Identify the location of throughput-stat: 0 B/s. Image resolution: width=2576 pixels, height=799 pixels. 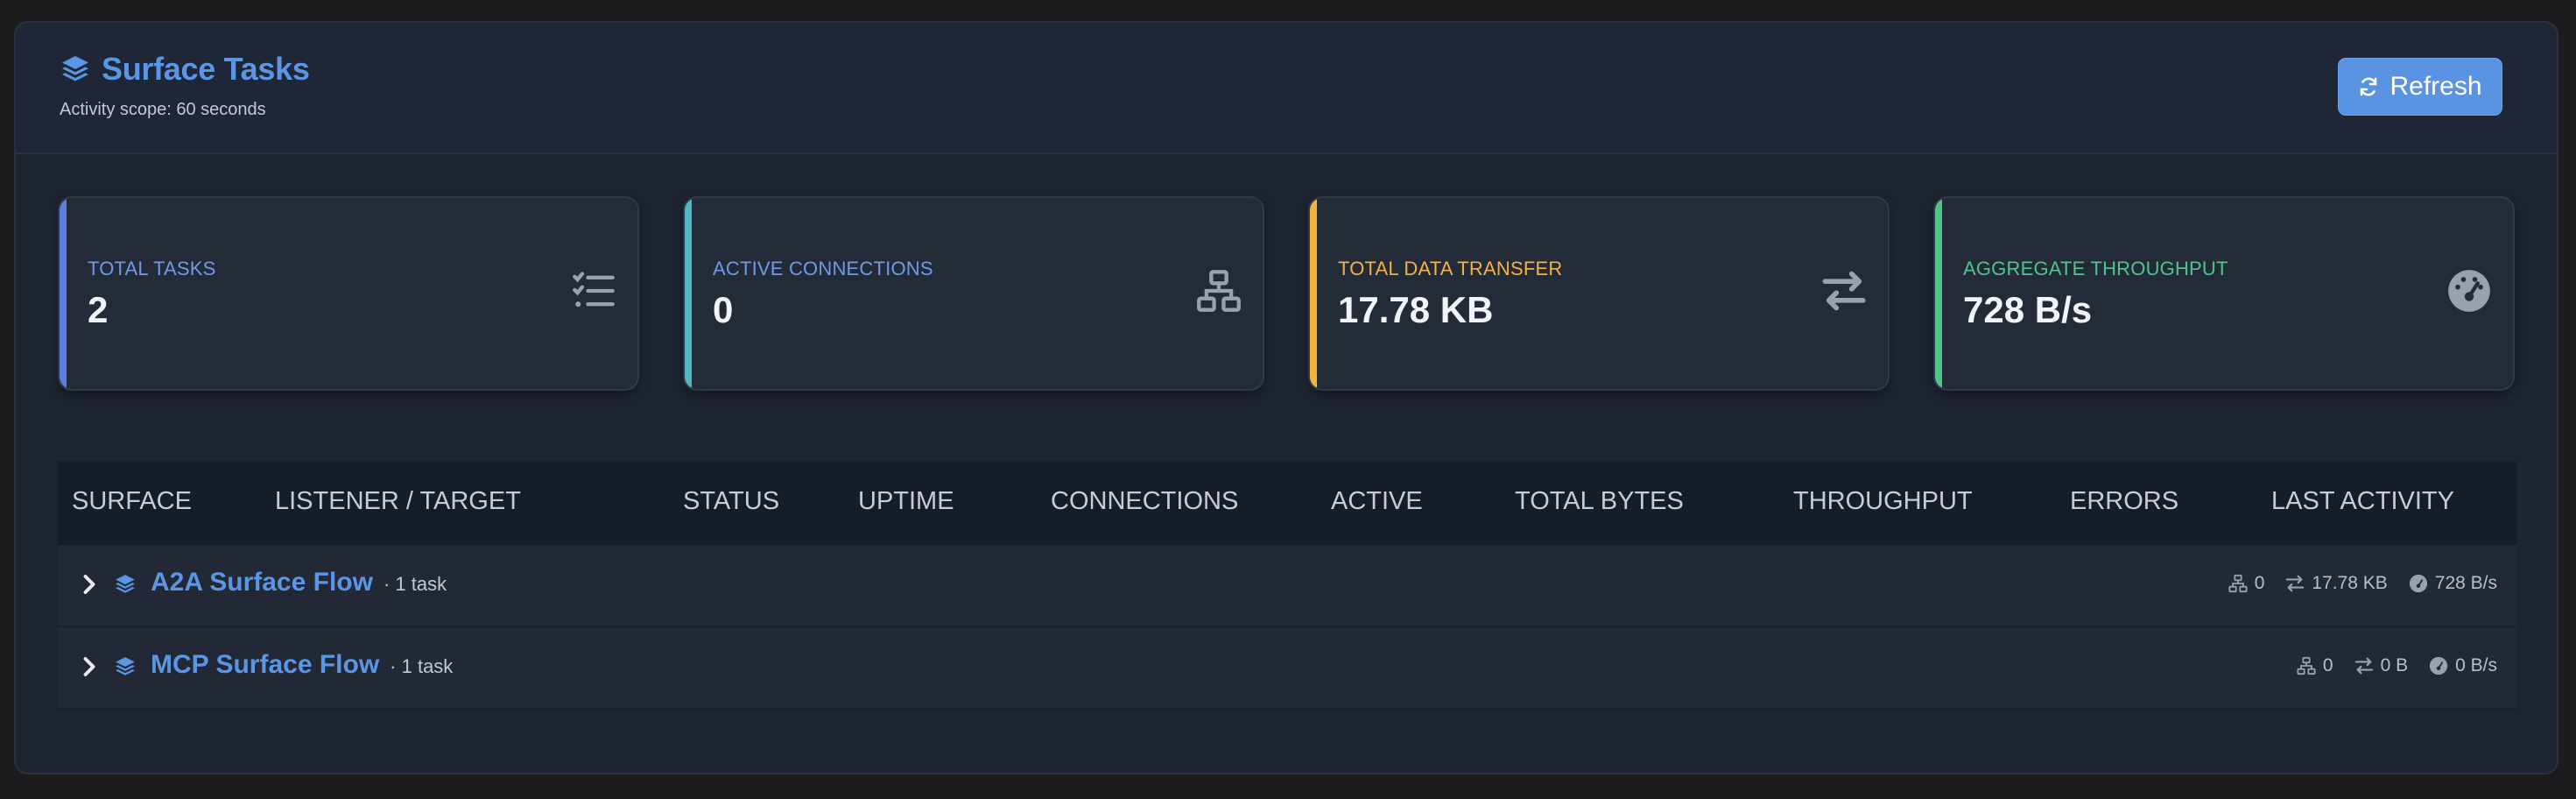
(2463, 666).